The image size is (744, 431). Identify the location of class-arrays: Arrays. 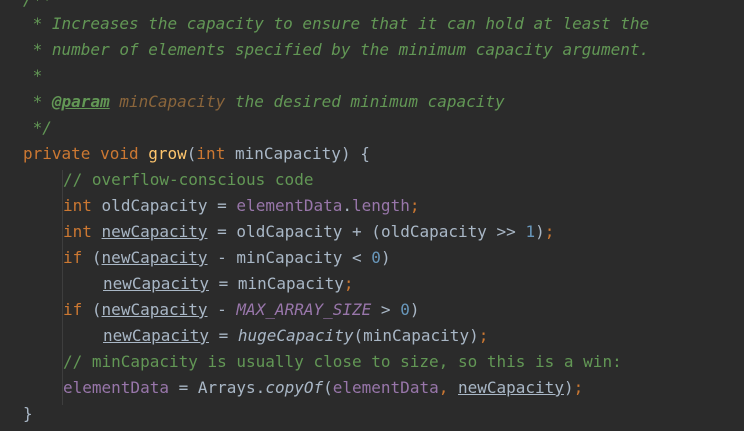
(227, 387).